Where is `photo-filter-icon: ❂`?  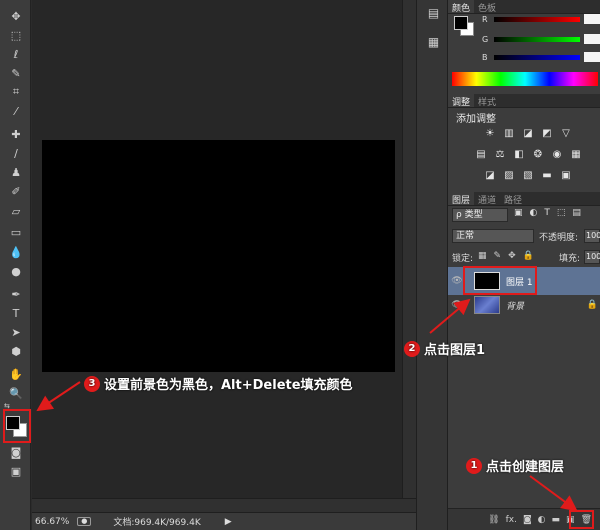
photo-filter-icon: ❂ is located at coordinates (538, 155).